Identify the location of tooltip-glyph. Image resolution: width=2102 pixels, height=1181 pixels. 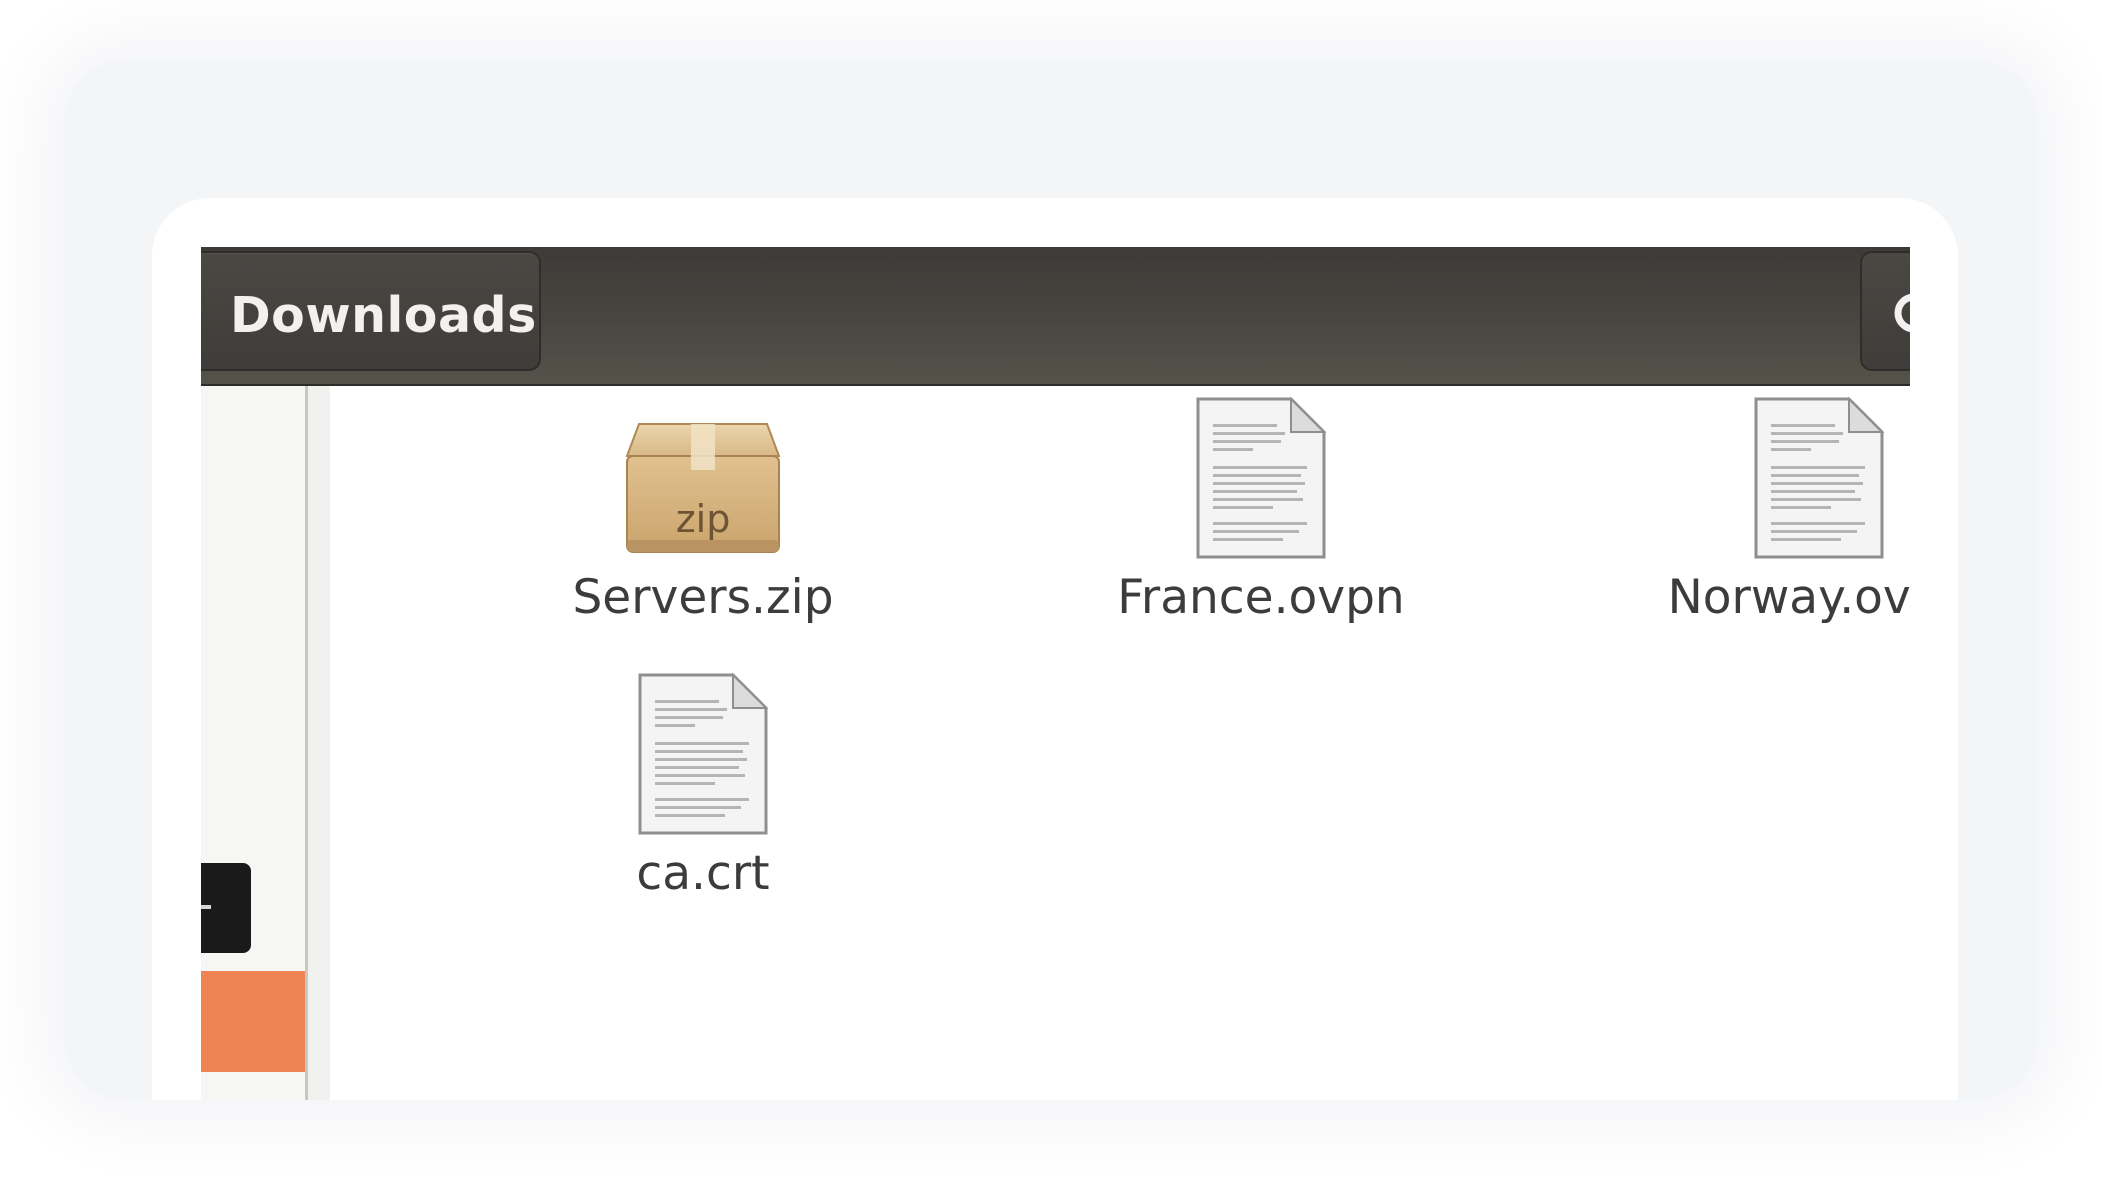
(206, 907).